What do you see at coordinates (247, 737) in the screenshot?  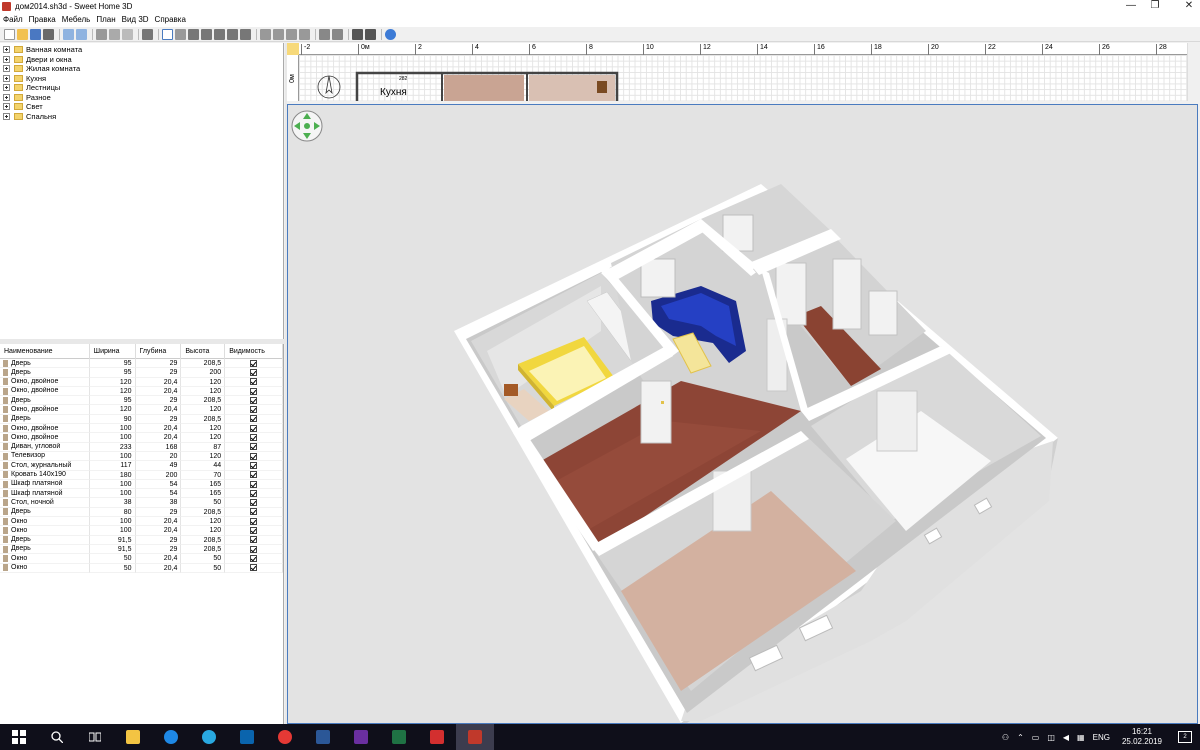 I see `outlook-icon` at bounding box center [247, 737].